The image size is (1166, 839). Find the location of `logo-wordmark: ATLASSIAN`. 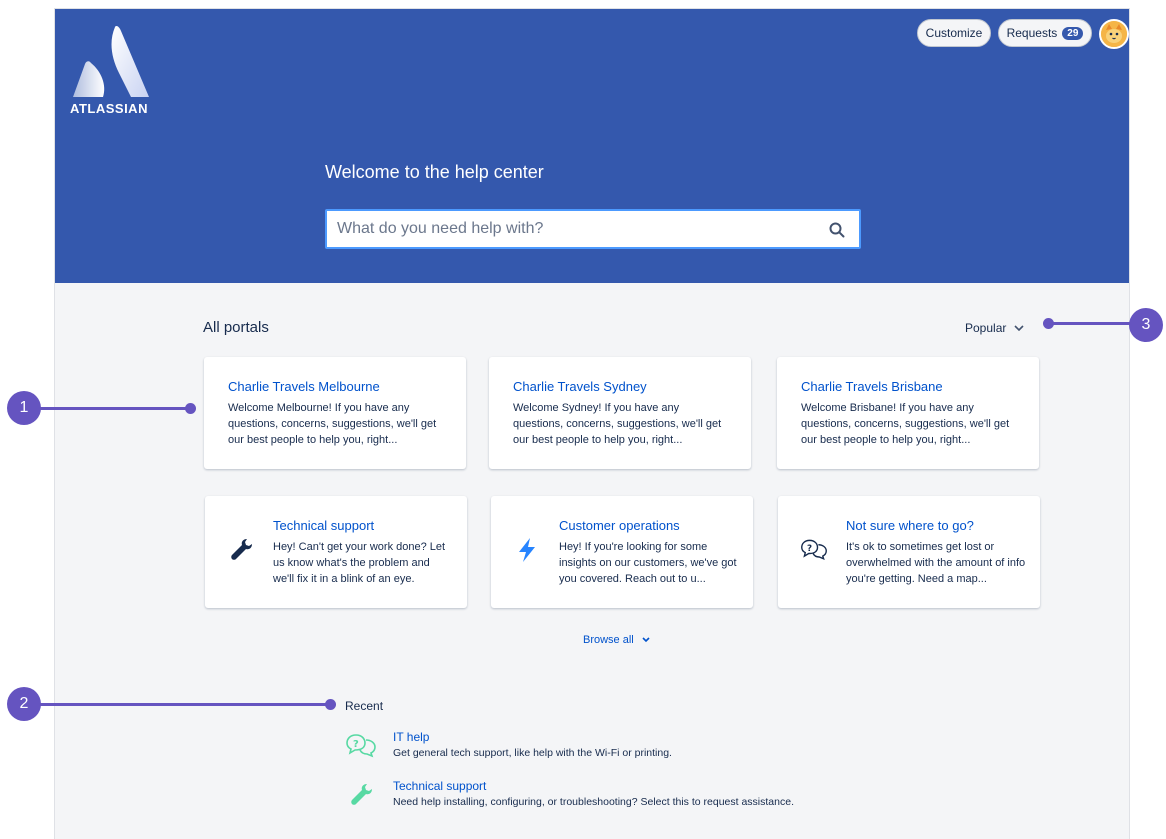

logo-wordmark: ATLASSIAN is located at coordinates (109, 108).